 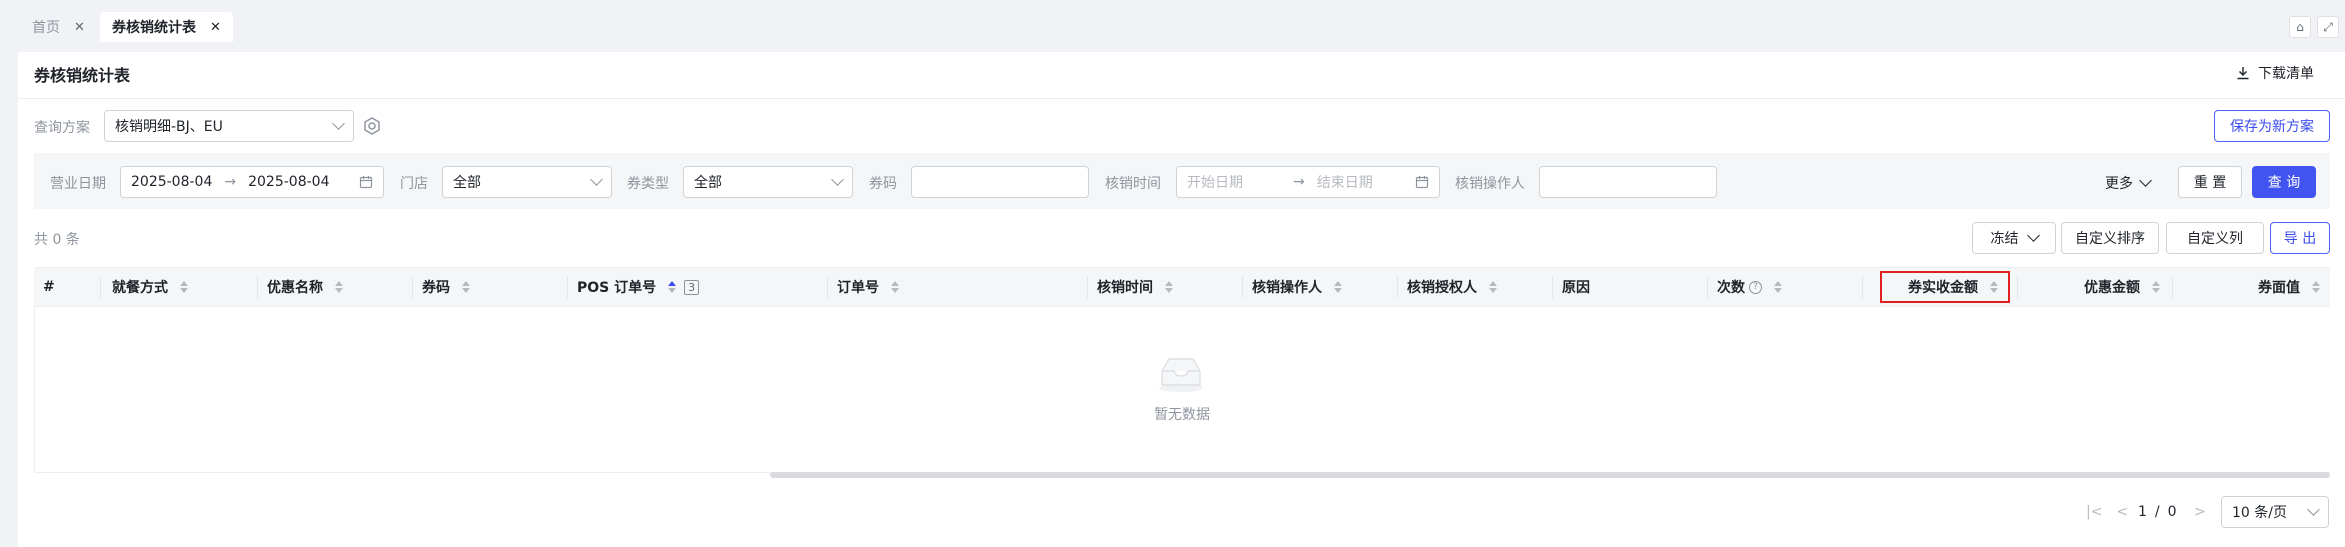 What do you see at coordinates (150, 287) in the screenshot?
I see `column-header-dining-mode: 就餐方式` at bounding box center [150, 287].